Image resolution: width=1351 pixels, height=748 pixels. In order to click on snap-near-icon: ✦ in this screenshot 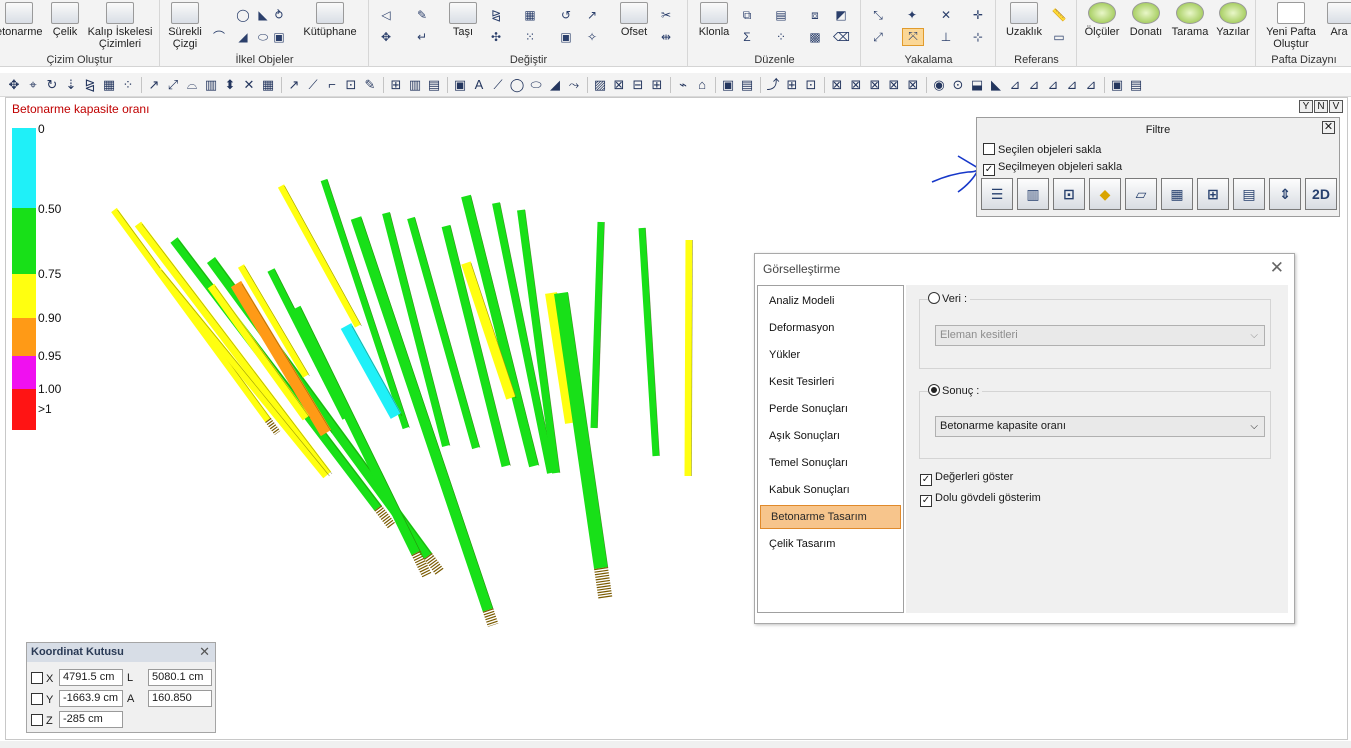, I will do `click(912, 15)`.